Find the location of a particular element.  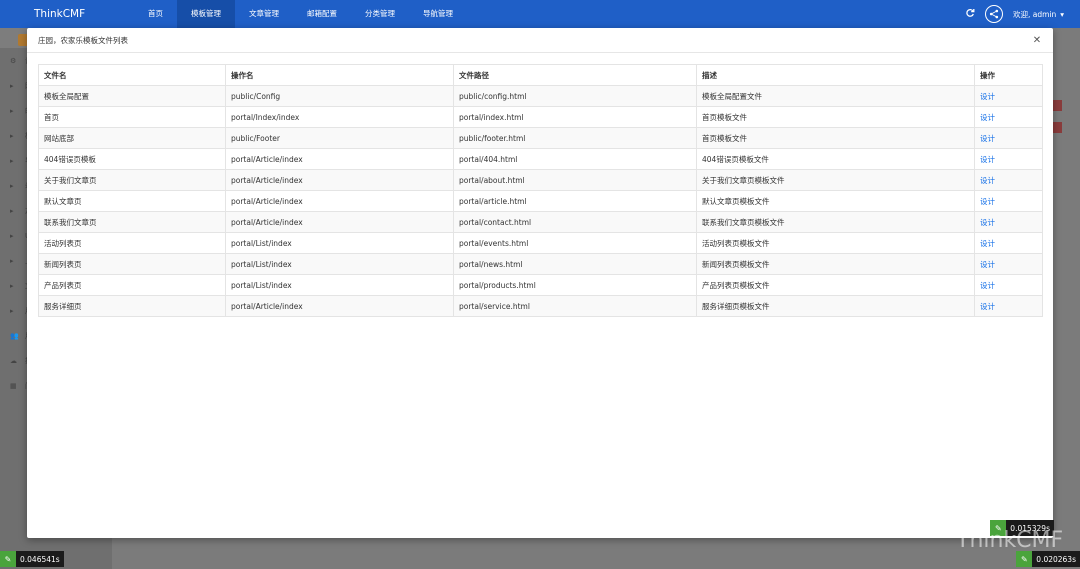

users-icon: 👥 is located at coordinates (14, 335).